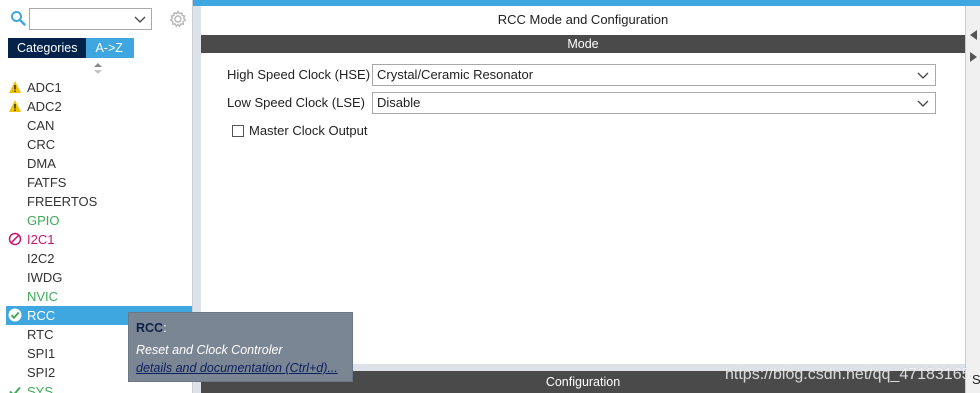 The width and height of the screenshot is (980, 393). Describe the element at coordinates (15, 239) in the screenshot. I see `disabled-icon` at that location.